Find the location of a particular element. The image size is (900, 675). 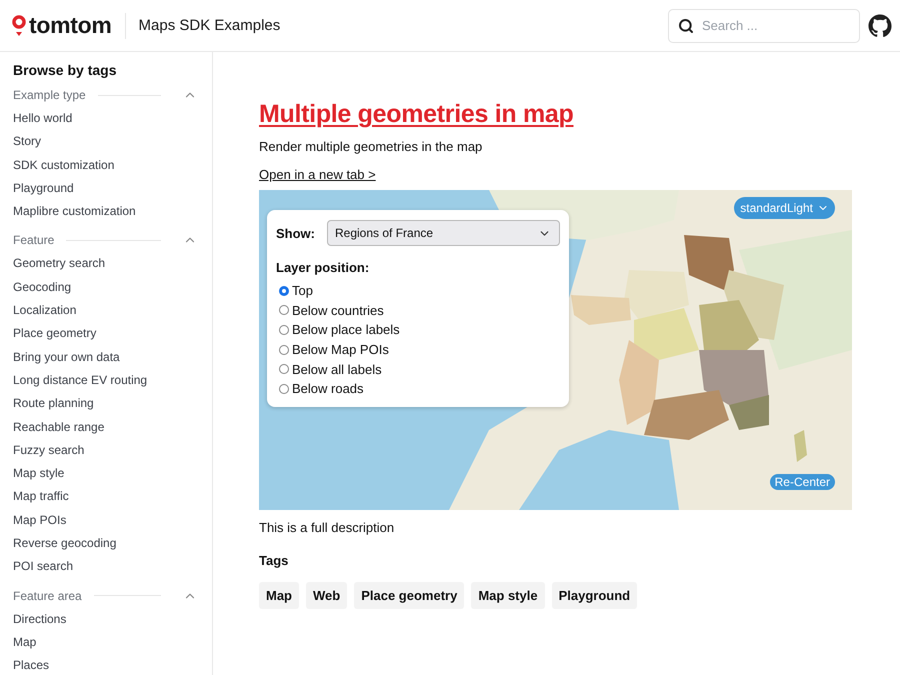

github-icon is located at coordinates (880, 26).